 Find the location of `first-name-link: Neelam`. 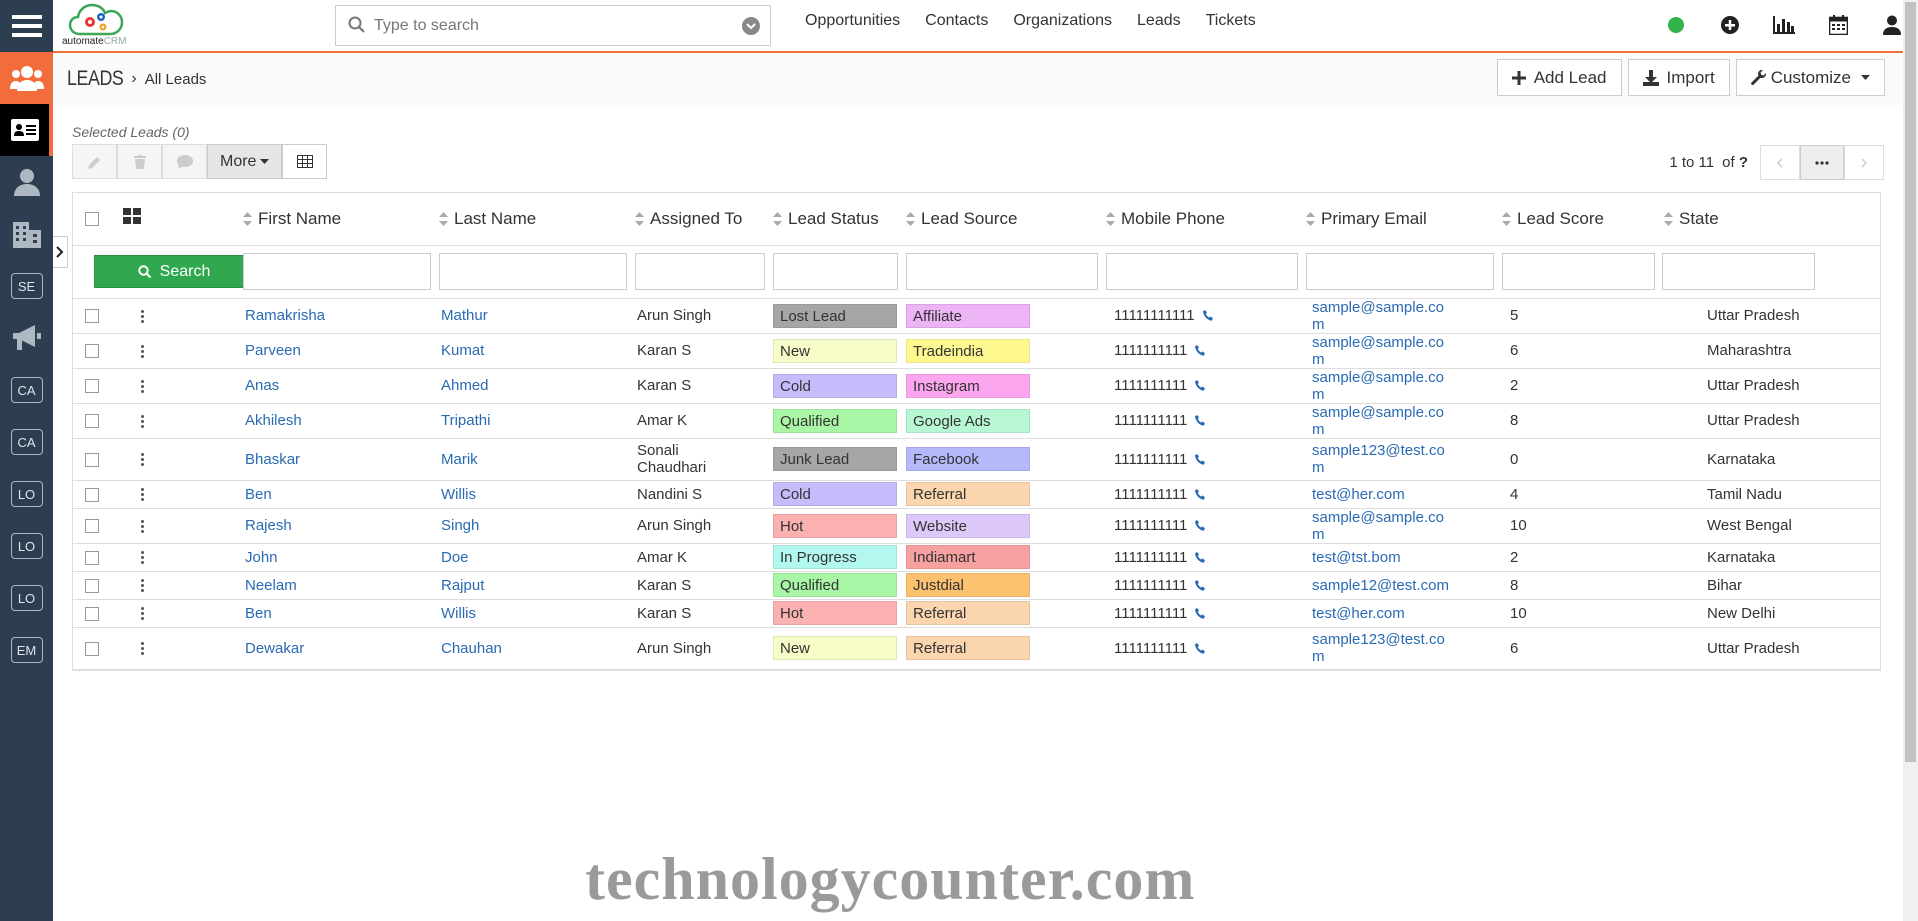

first-name-link: Neelam is located at coordinates (271, 585).